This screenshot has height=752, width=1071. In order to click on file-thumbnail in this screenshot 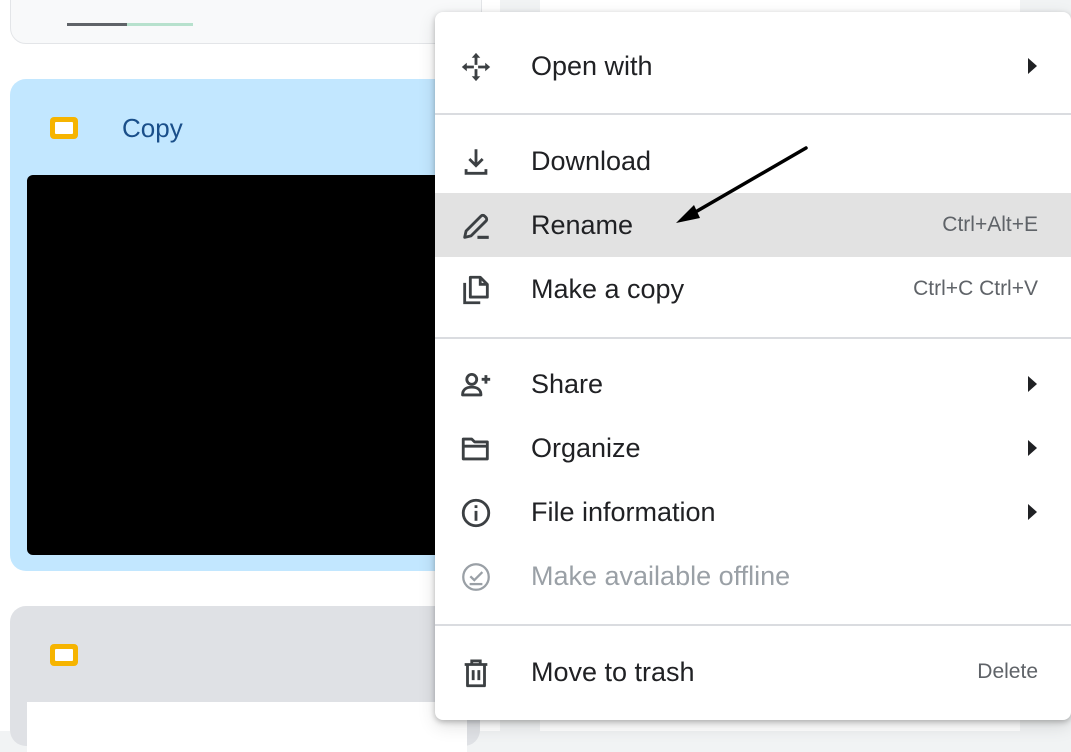, I will do `click(247, 727)`.